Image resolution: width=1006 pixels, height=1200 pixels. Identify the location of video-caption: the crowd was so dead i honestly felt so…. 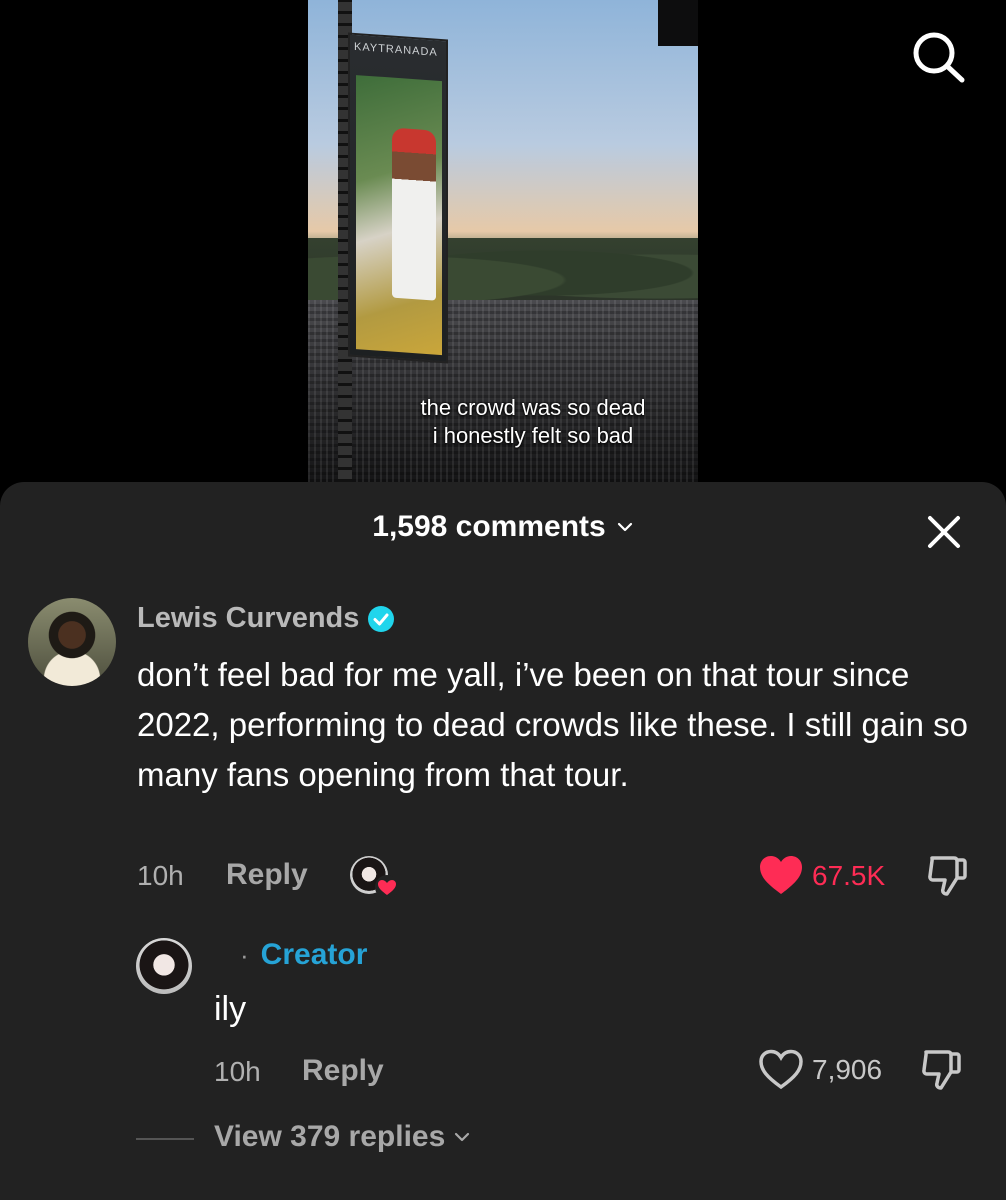
(503, 422).